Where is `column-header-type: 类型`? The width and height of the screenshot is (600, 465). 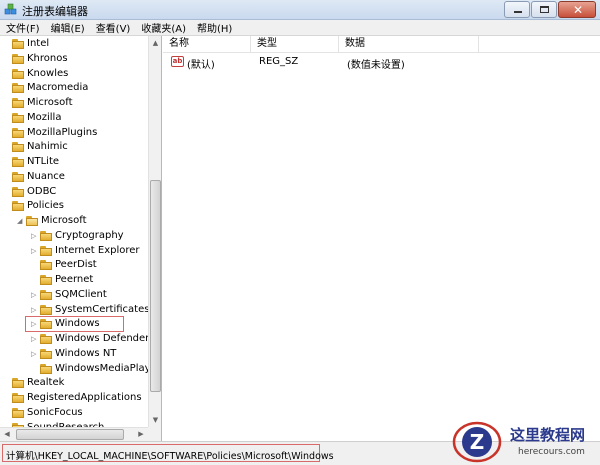 column-header-type: 类型 is located at coordinates (295, 44).